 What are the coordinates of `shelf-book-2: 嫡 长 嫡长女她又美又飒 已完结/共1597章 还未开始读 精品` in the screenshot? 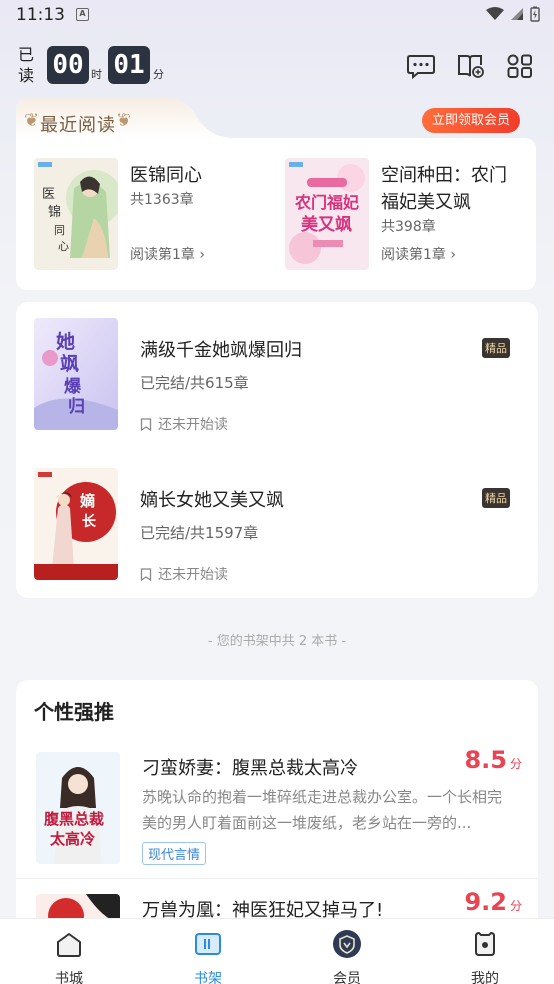 It's located at (279, 526).